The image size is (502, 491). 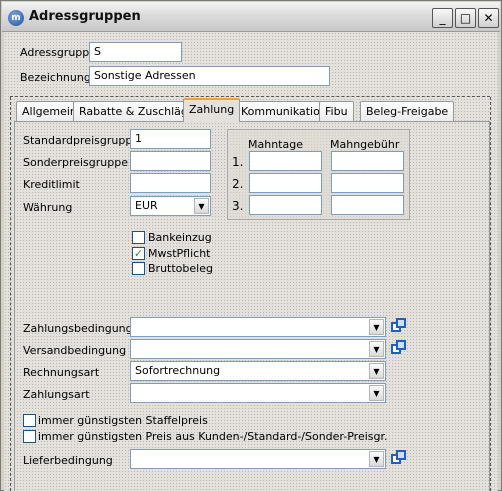 I want to click on mahn-row-label: 3., so click(x=238, y=206).